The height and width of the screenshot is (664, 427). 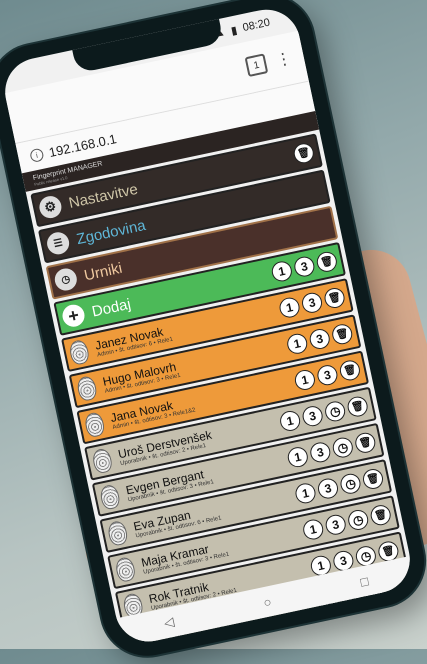 I want to click on gear-icon: ⚙, so click(x=50, y=207).